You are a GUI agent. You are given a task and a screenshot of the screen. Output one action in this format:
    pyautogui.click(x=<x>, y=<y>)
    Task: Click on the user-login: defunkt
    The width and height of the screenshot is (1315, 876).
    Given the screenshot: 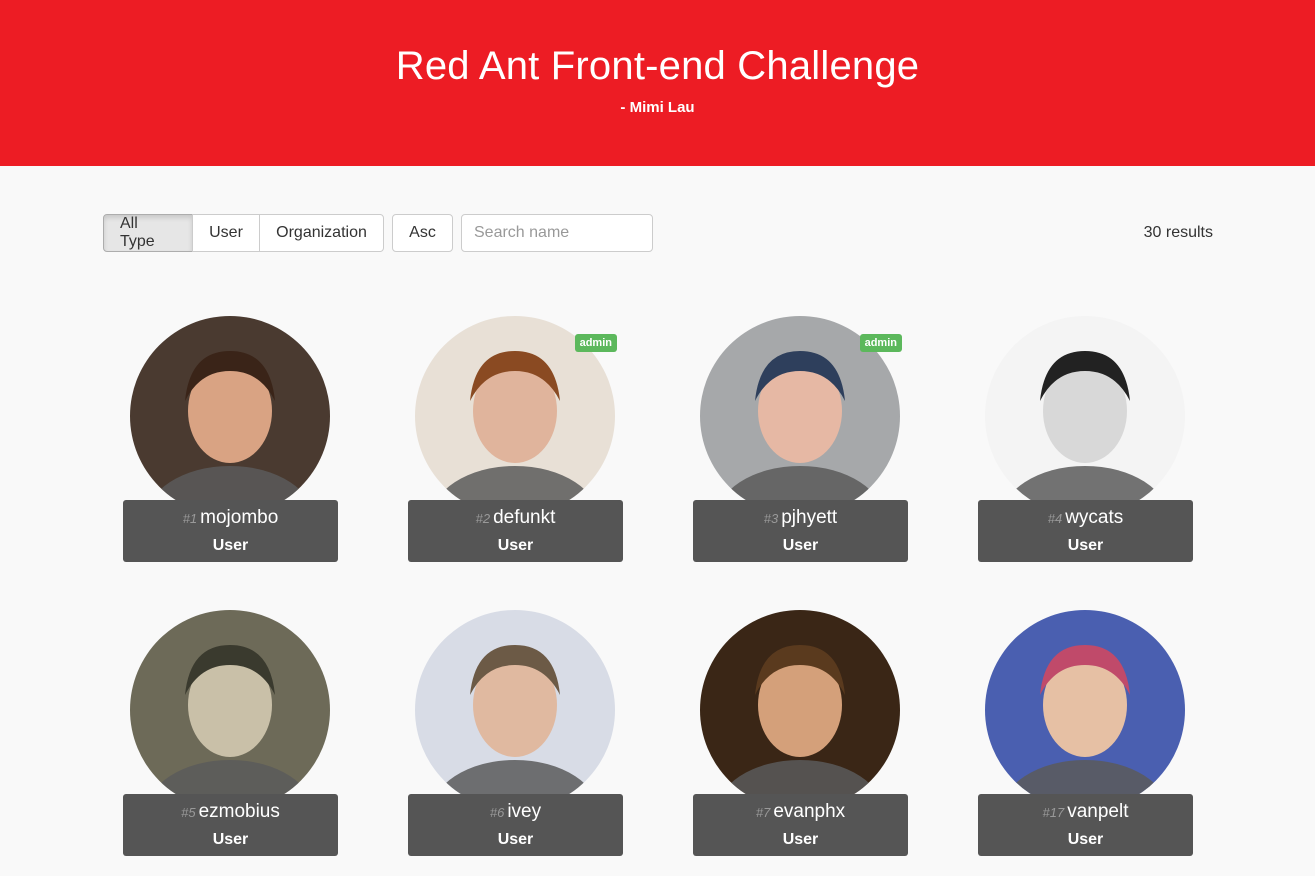 What is the action you would take?
    pyautogui.click(x=524, y=517)
    